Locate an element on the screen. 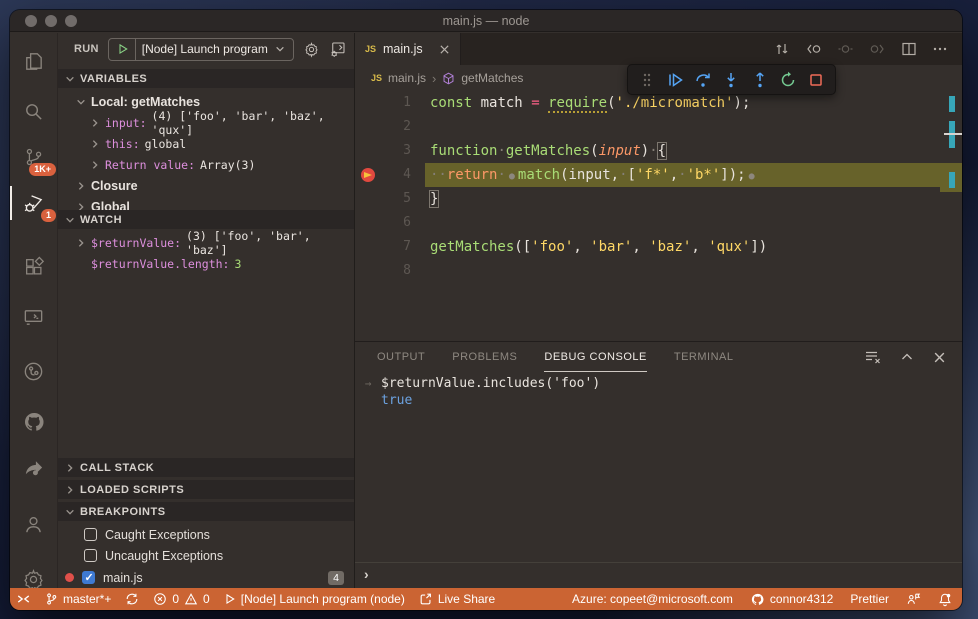  tab-problems: PROBLEMS is located at coordinates (484, 357).